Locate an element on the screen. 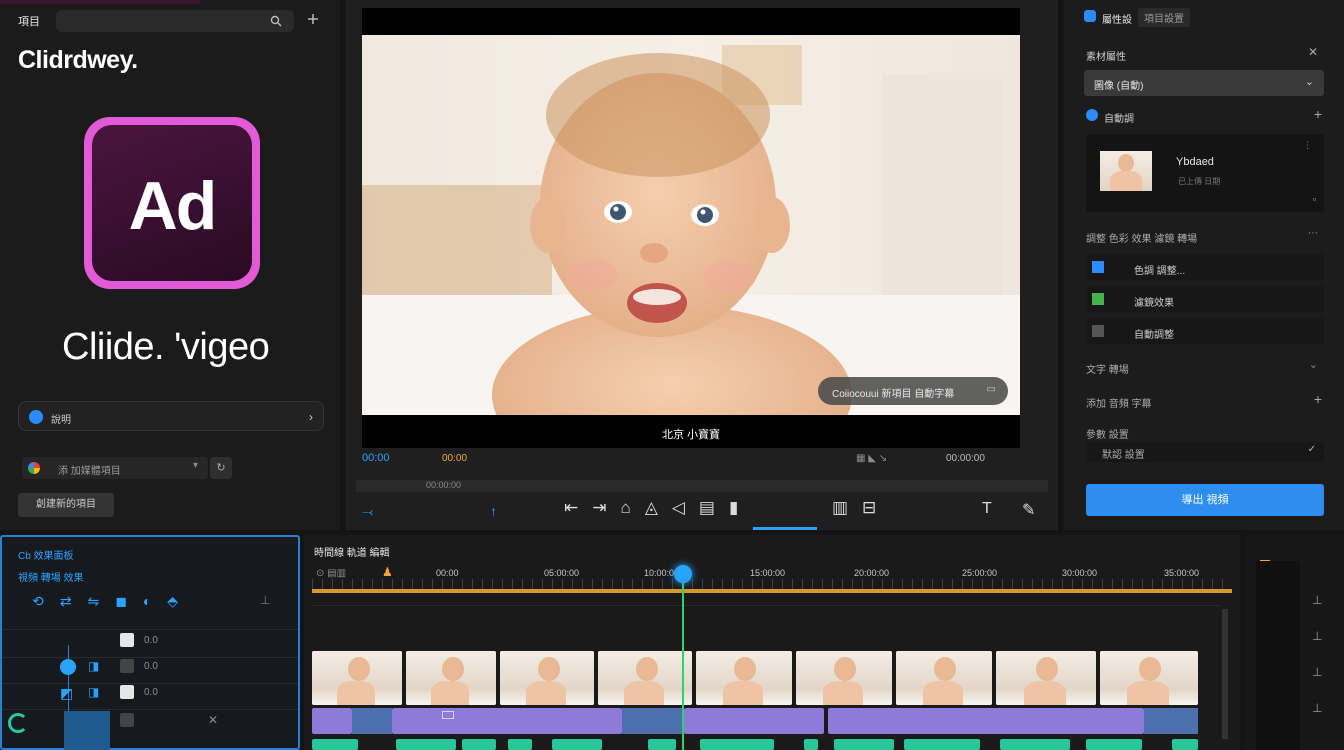 The width and height of the screenshot is (1344, 750). link-icon: ↻ is located at coordinates (221, 468).